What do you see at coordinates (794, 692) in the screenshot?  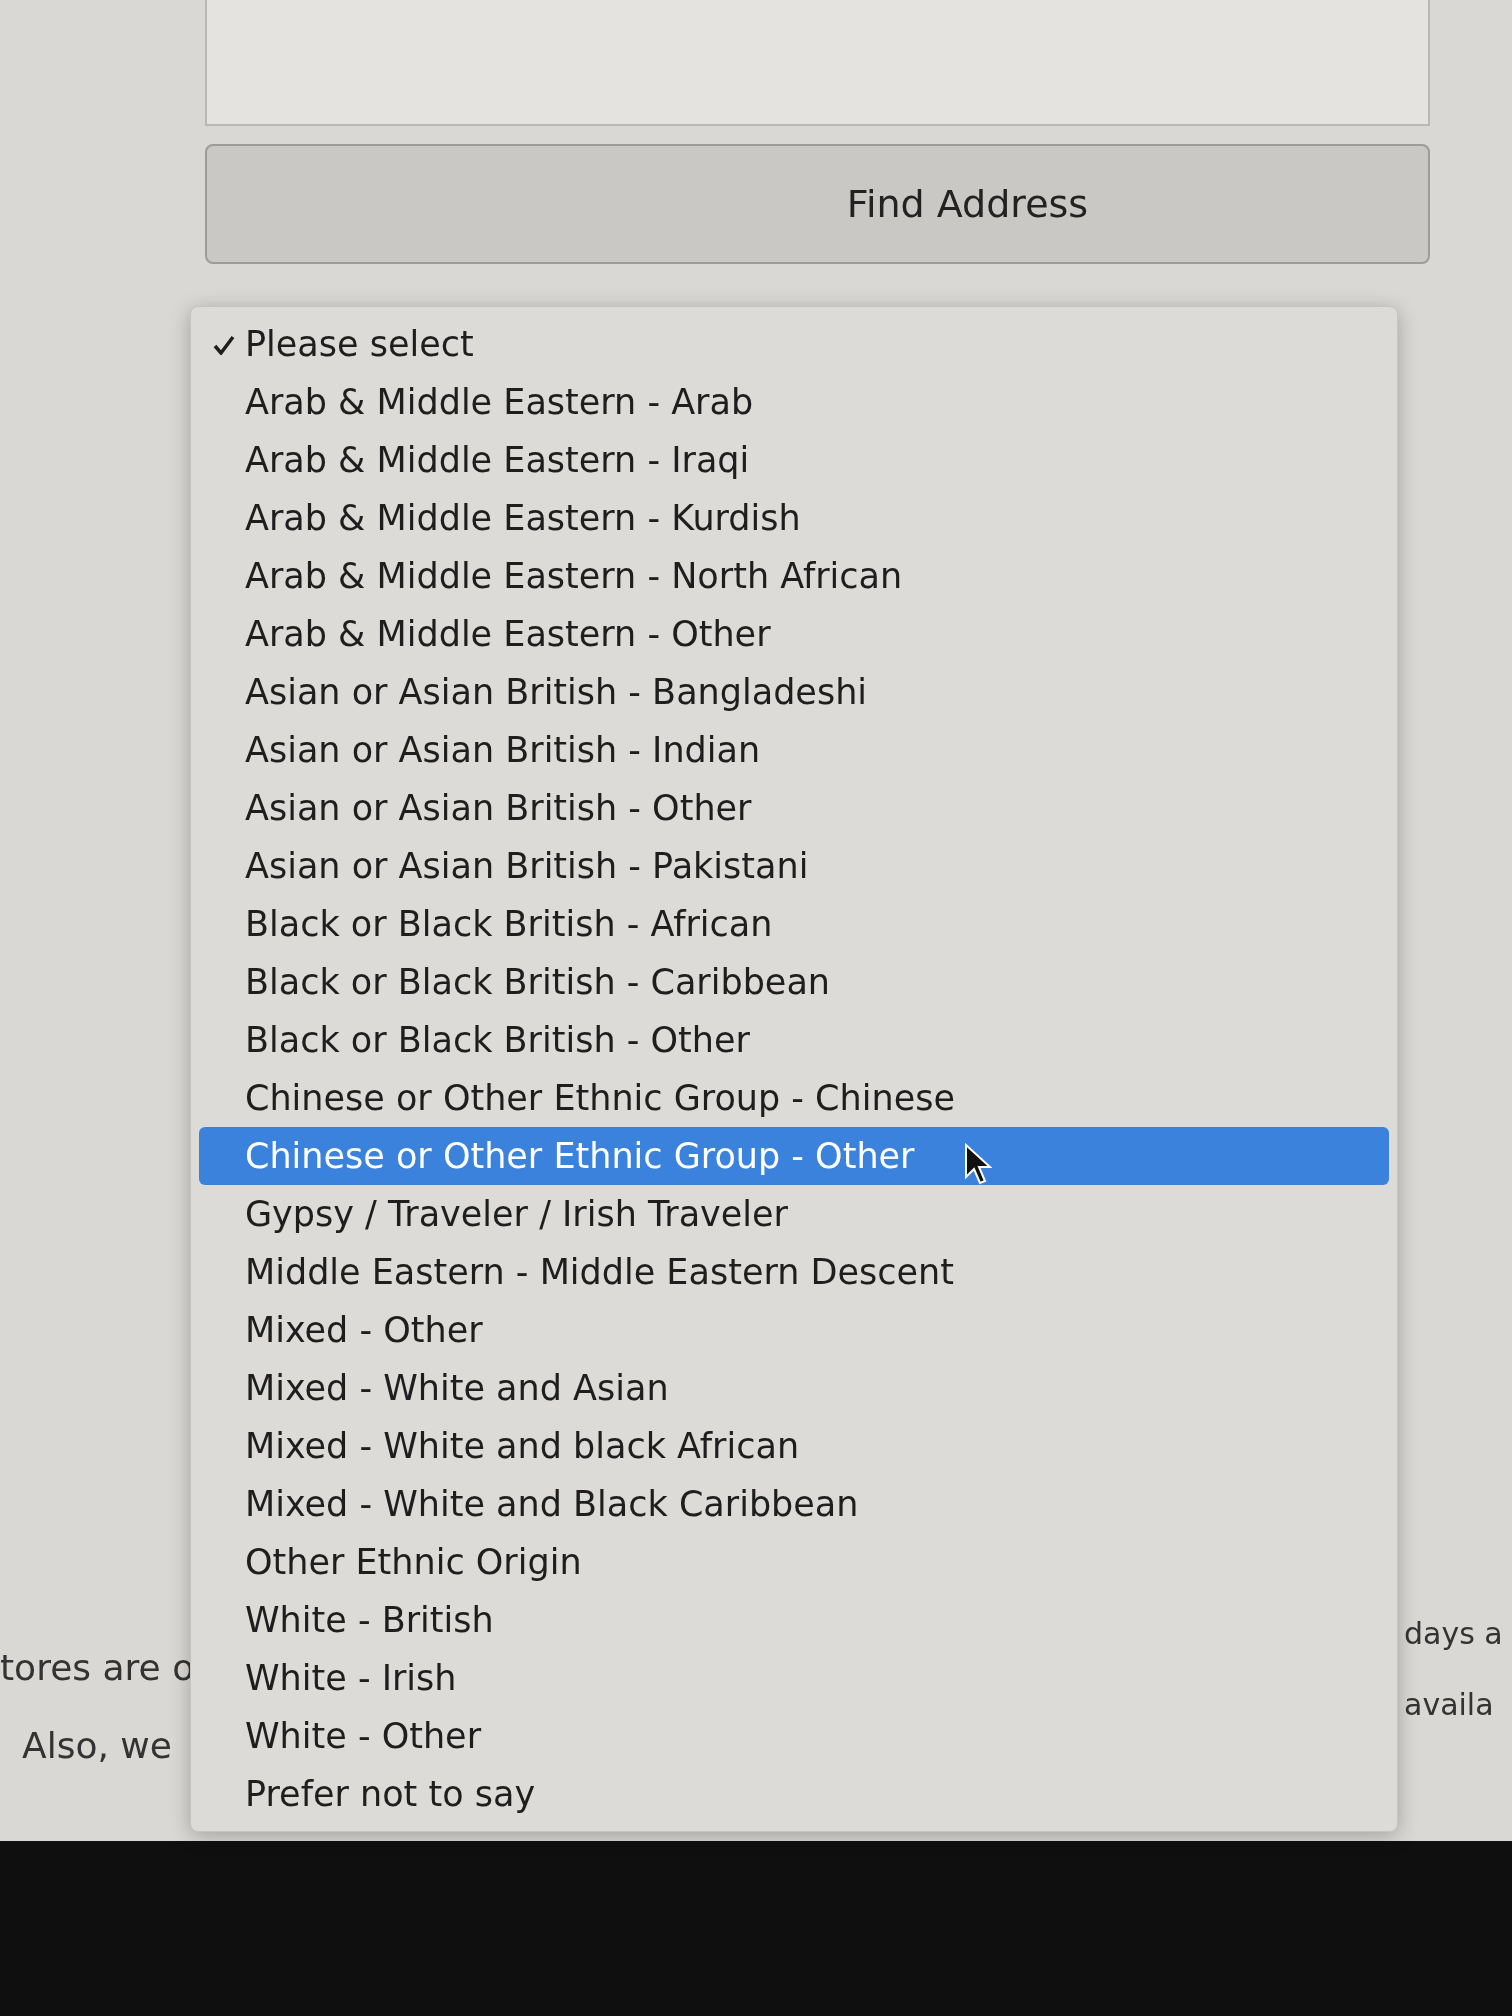 I see `dropdown-option: Asian or Asian British - Bangladeshi` at bounding box center [794, 692].